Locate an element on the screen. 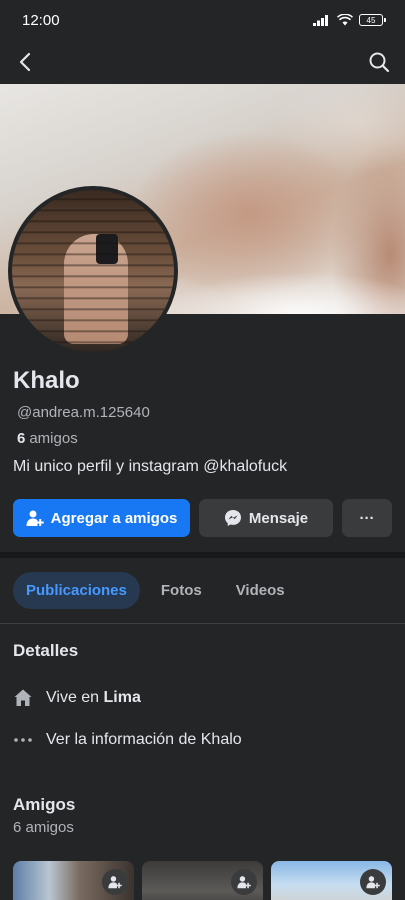  status-icons: 45 is located at coordinates (349, 20).